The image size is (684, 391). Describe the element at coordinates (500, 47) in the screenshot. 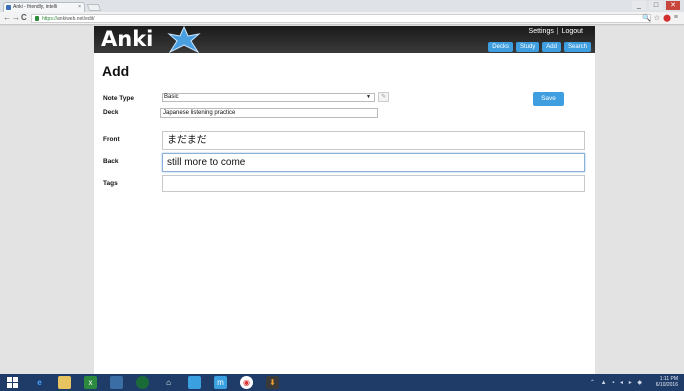

I see `nav-decks-button: Decks` at that location.